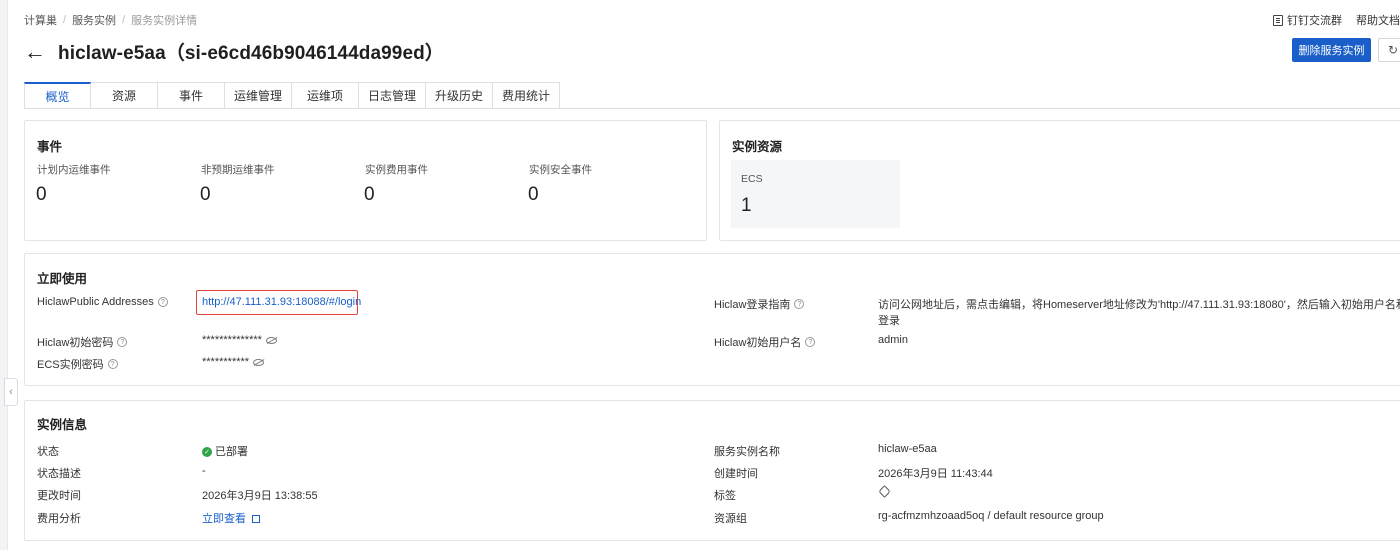 This screenshot has height=550, width=1400. I want to click on instance-name-value: hiclaw-e5aa, so click(907, 449).